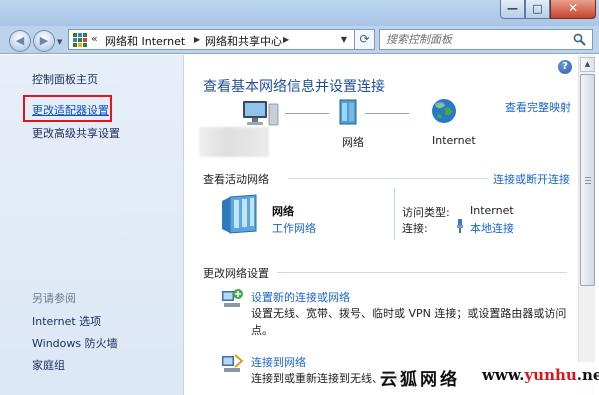 This screenshot has height=395, width=599. What do you see at coordinates (294, 228) in the screenshot?
I see `network-location-type-link: 工作网络` at bounding box center [294, 228].